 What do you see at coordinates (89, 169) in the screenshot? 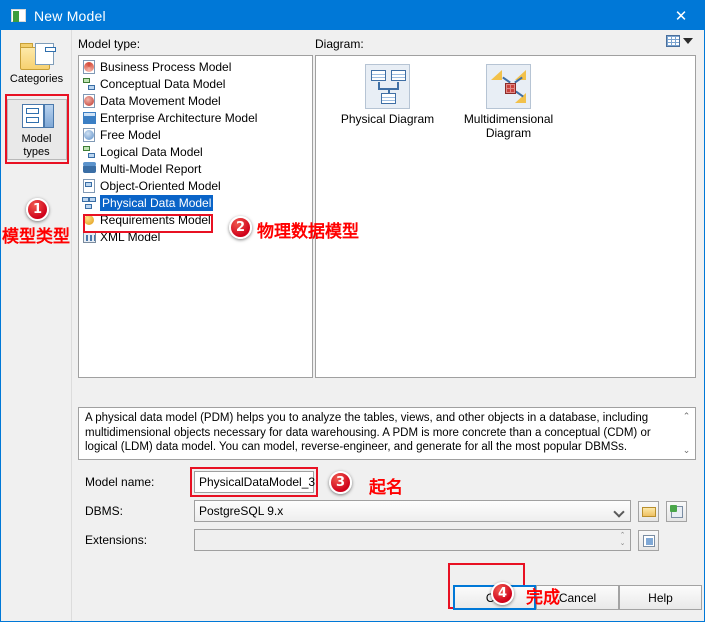
I see `multi-model-report-icon` at bounding box center [89, 169].